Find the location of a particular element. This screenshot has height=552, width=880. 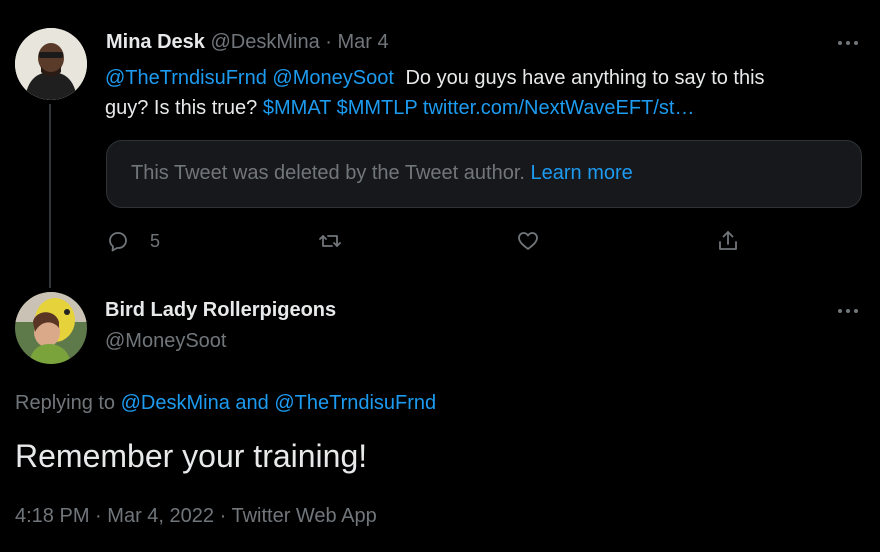

replying-to-and: and is located at coordinates (251, 403).